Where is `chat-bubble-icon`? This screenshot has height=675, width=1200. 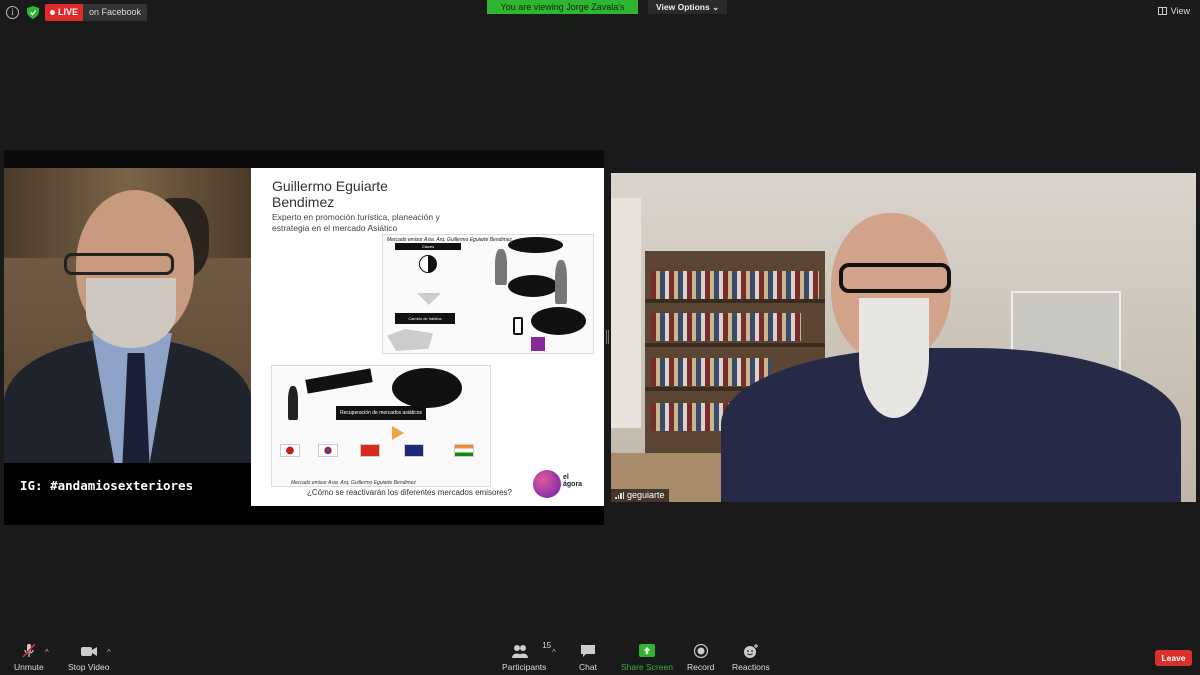 chat-bubble-icon is located at coordinates (587, 651).